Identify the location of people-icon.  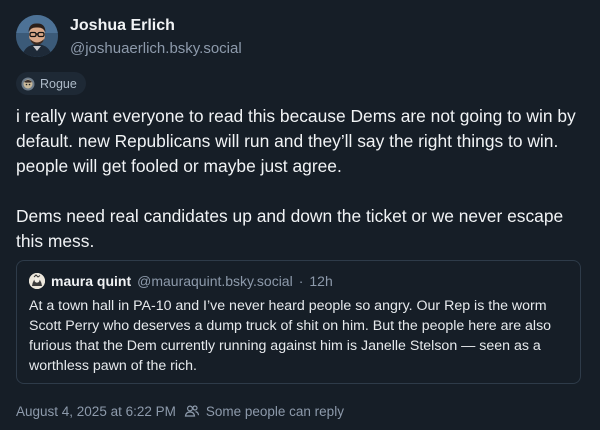
(192, 411).